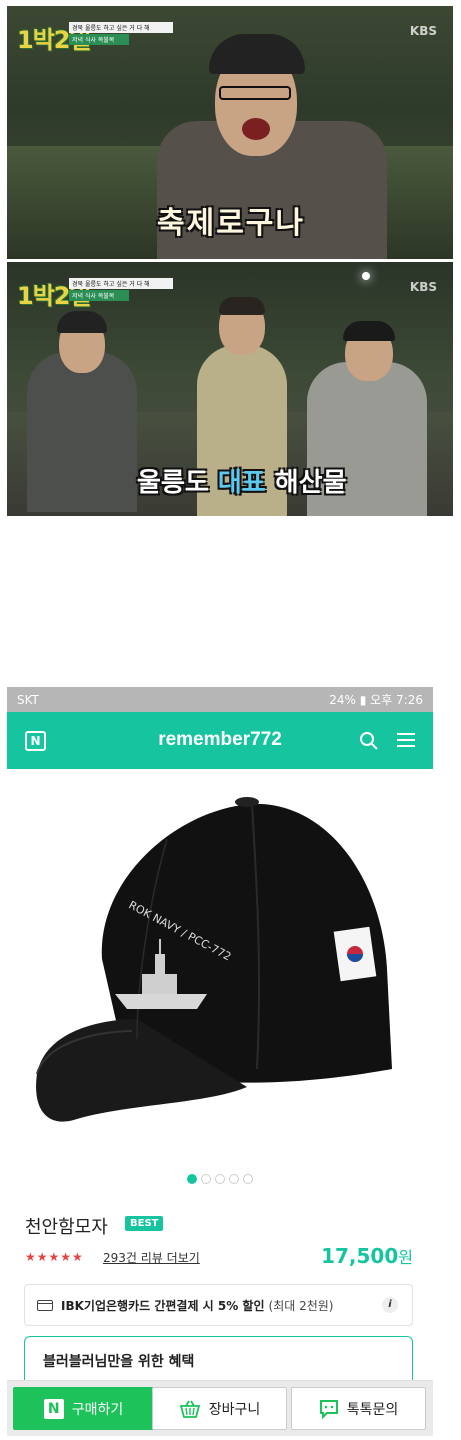 The image size is (461, 1440). Describe the element at coordinates (53, 1408) in the screenshot. I see `naver-pay-icon: N` at that location.